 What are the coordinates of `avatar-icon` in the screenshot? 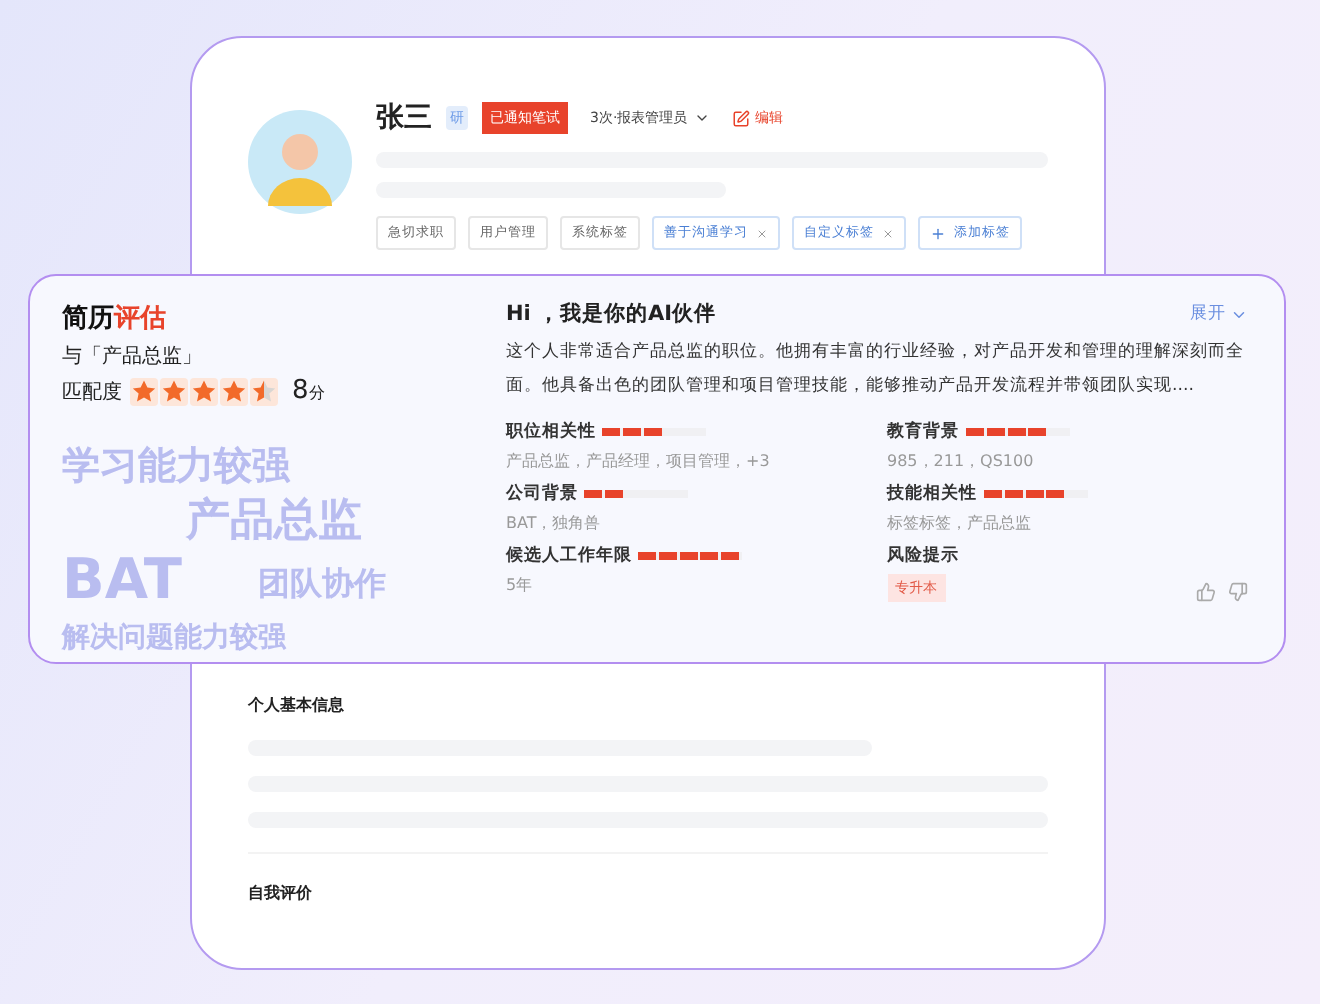 It's located at (300, 162).